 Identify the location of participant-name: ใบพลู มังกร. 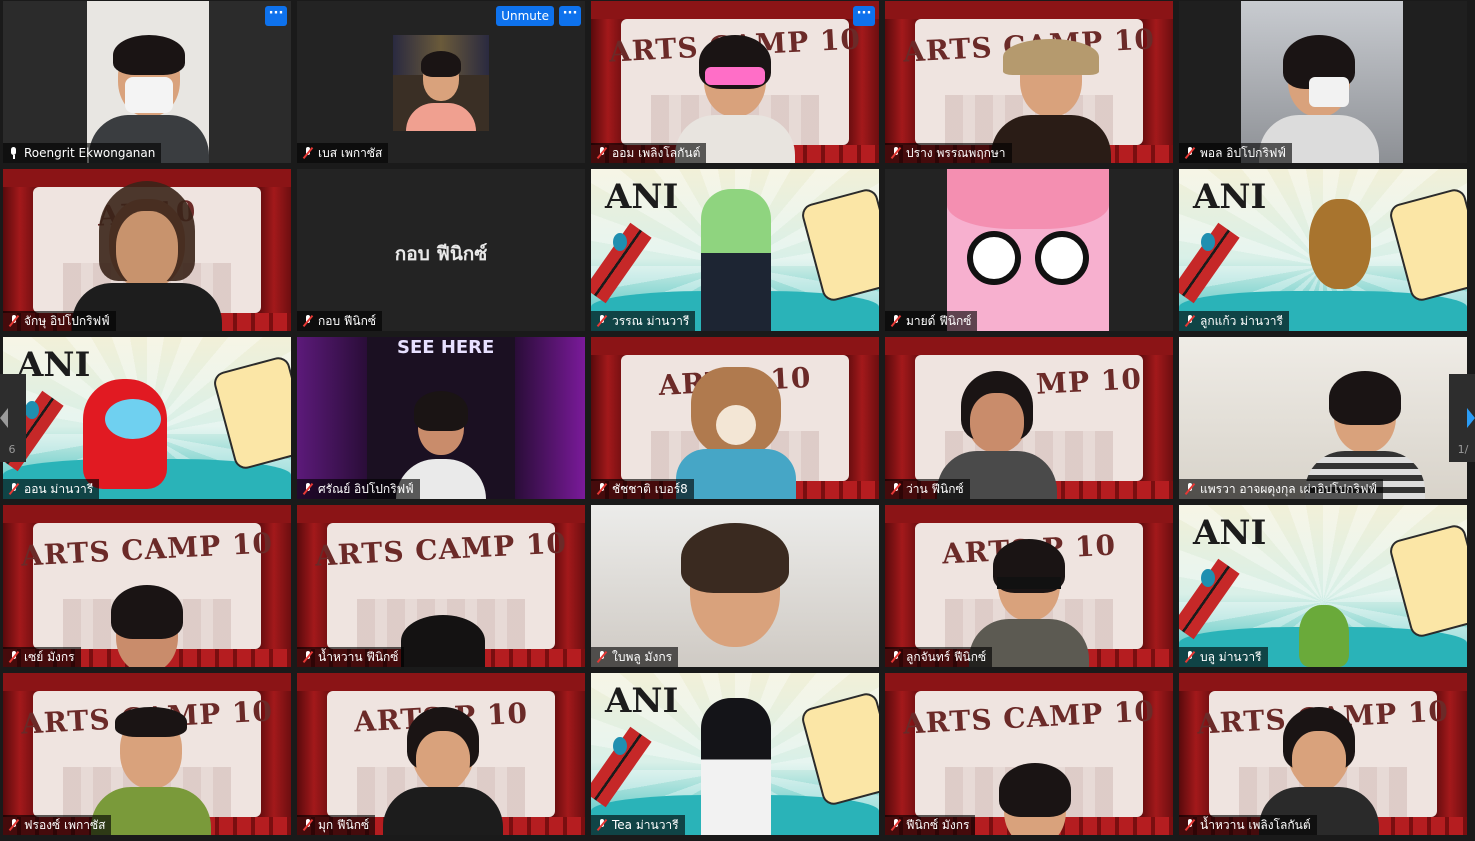
(642, 657).